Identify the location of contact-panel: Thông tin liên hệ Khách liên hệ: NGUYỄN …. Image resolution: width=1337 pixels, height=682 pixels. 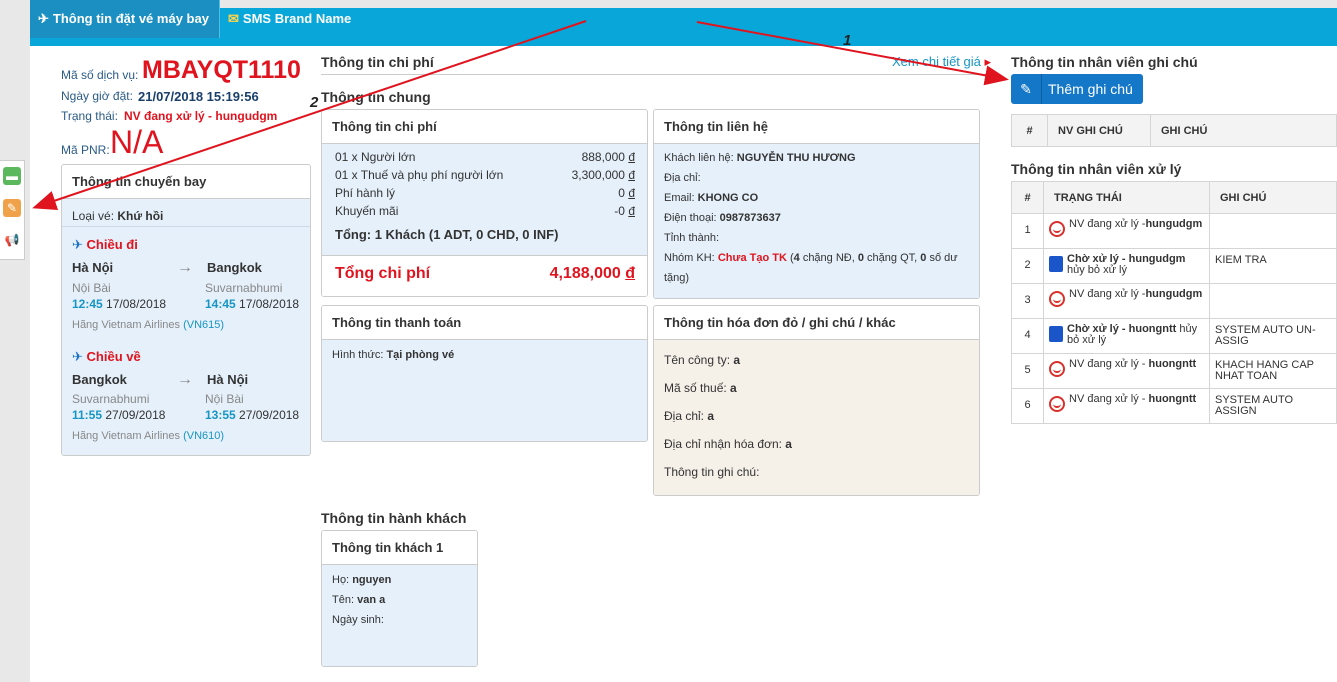
(816, 204).